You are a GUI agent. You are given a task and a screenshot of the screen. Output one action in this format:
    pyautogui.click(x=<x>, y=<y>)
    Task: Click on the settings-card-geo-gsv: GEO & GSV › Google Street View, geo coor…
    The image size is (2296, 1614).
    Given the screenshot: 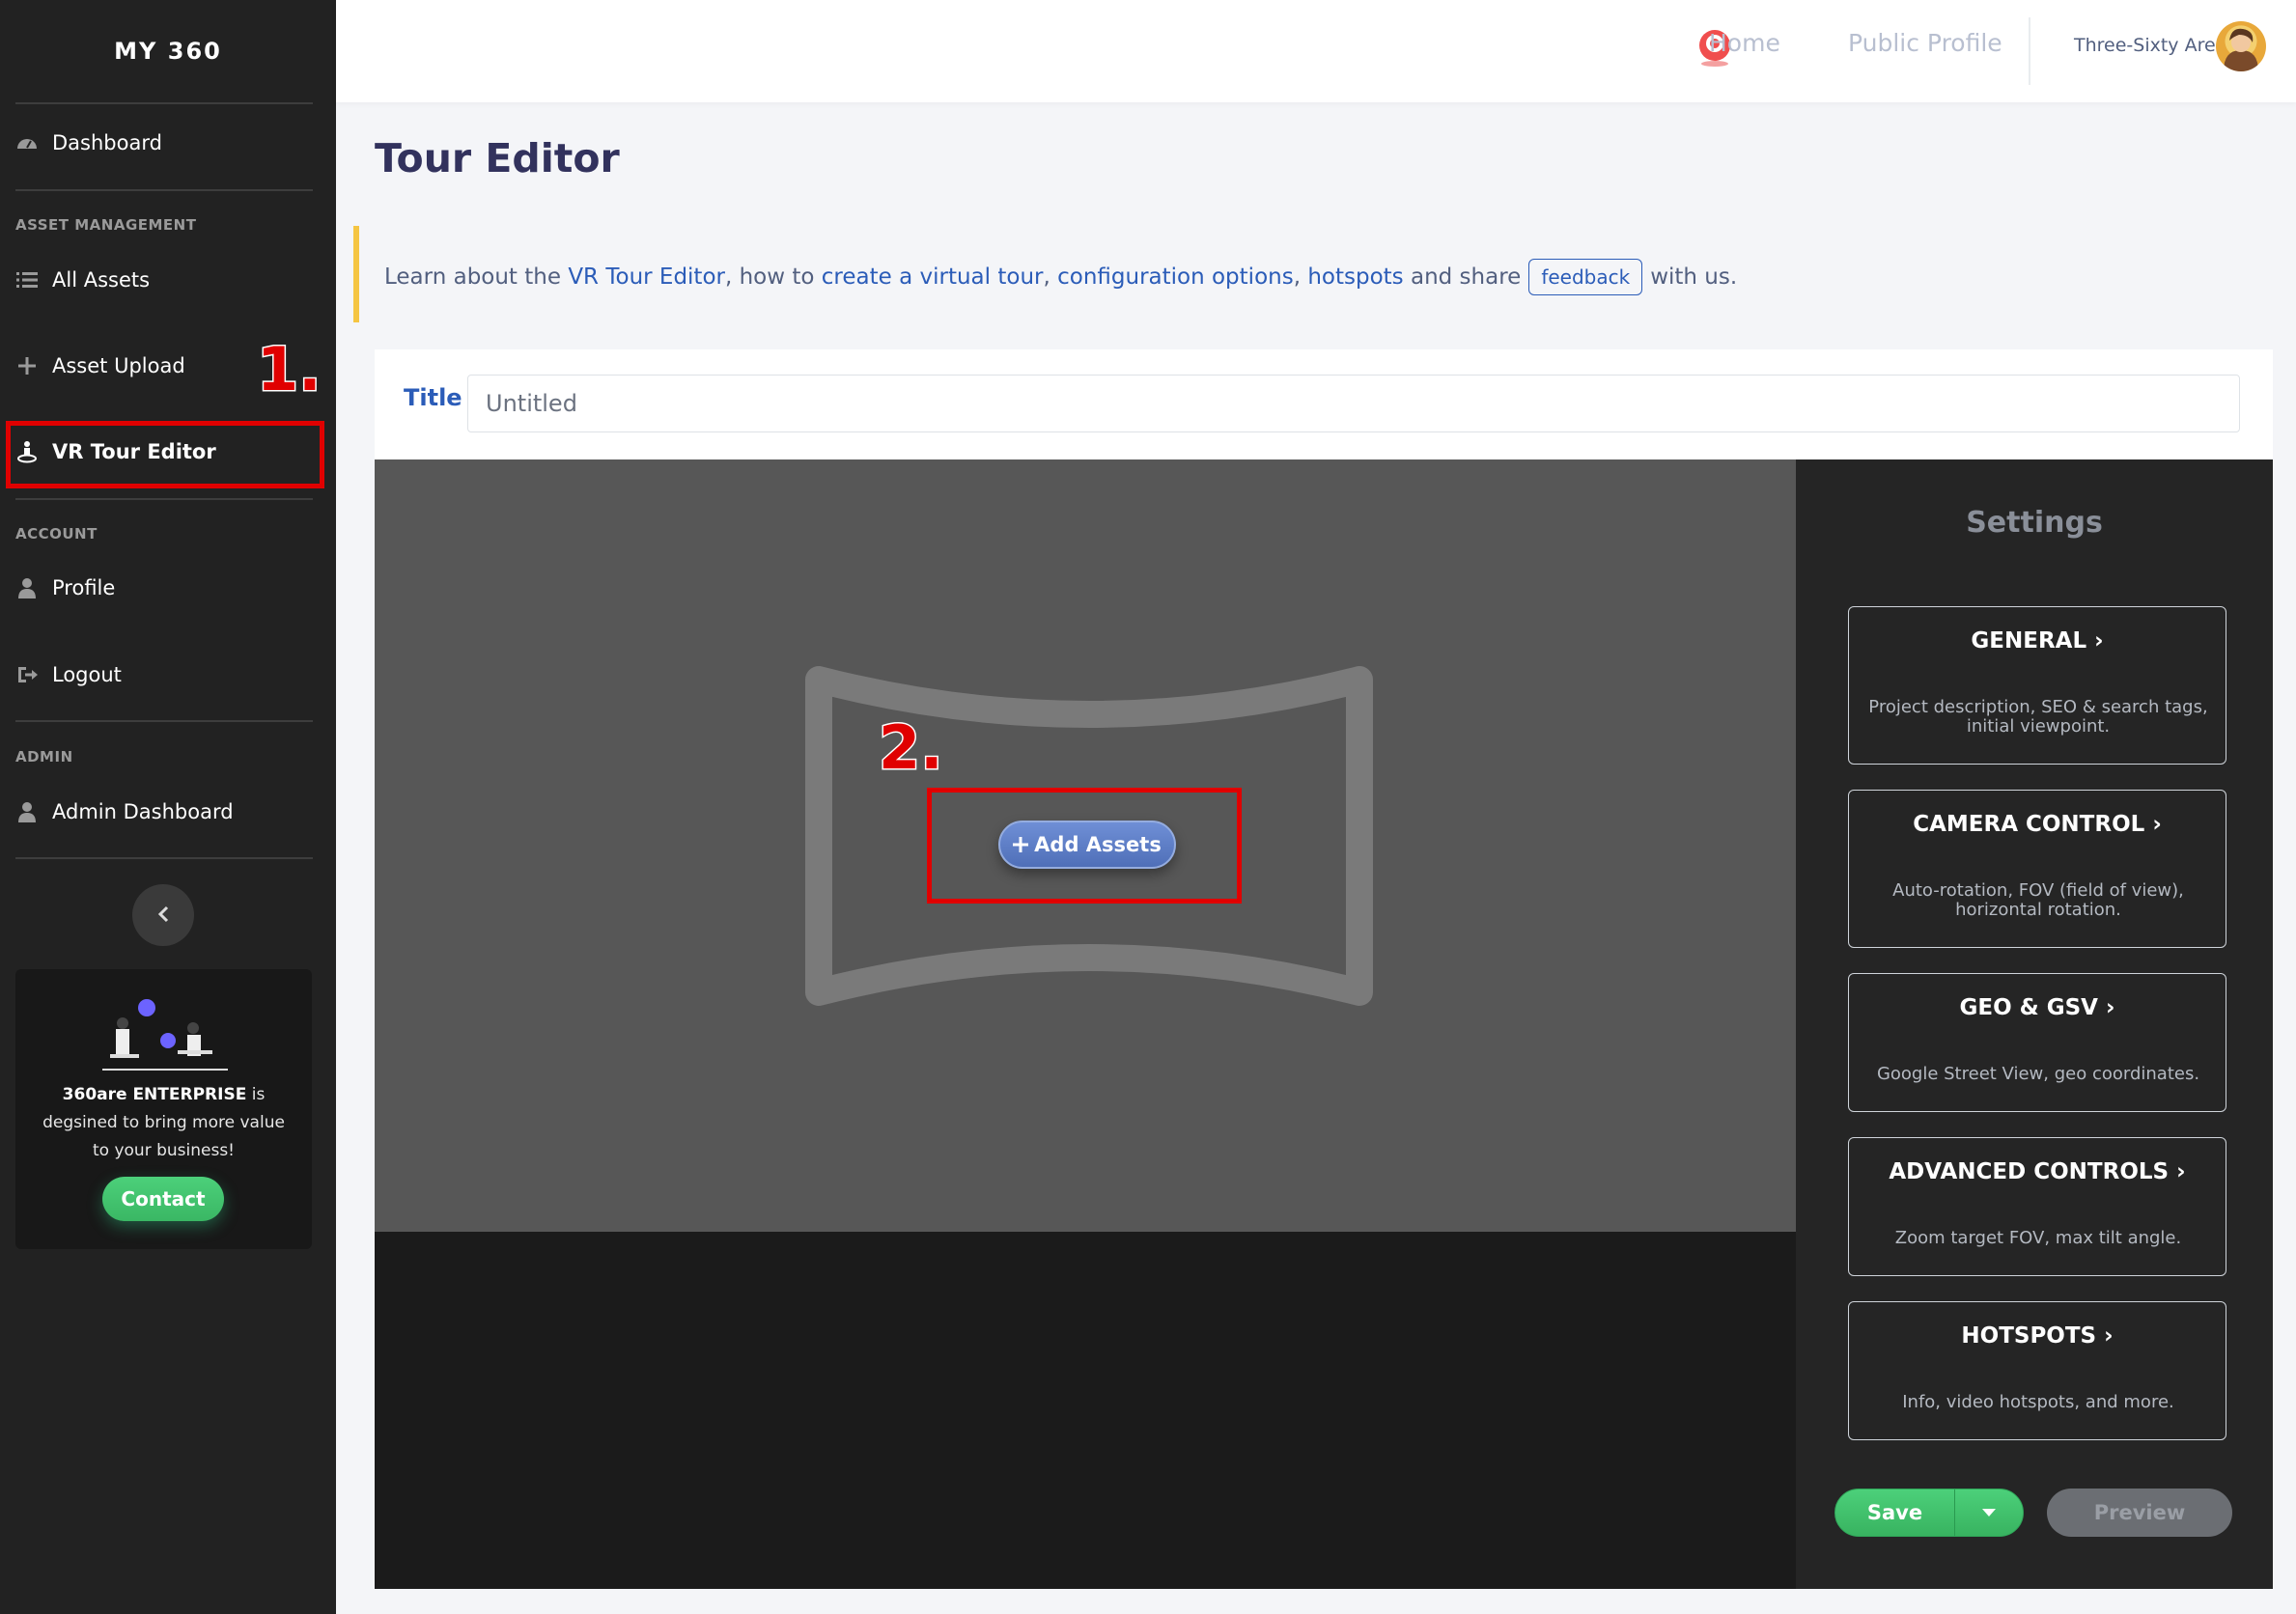 What is the action you would take?
    pyautogui.click(x=2037, y=1042)
    